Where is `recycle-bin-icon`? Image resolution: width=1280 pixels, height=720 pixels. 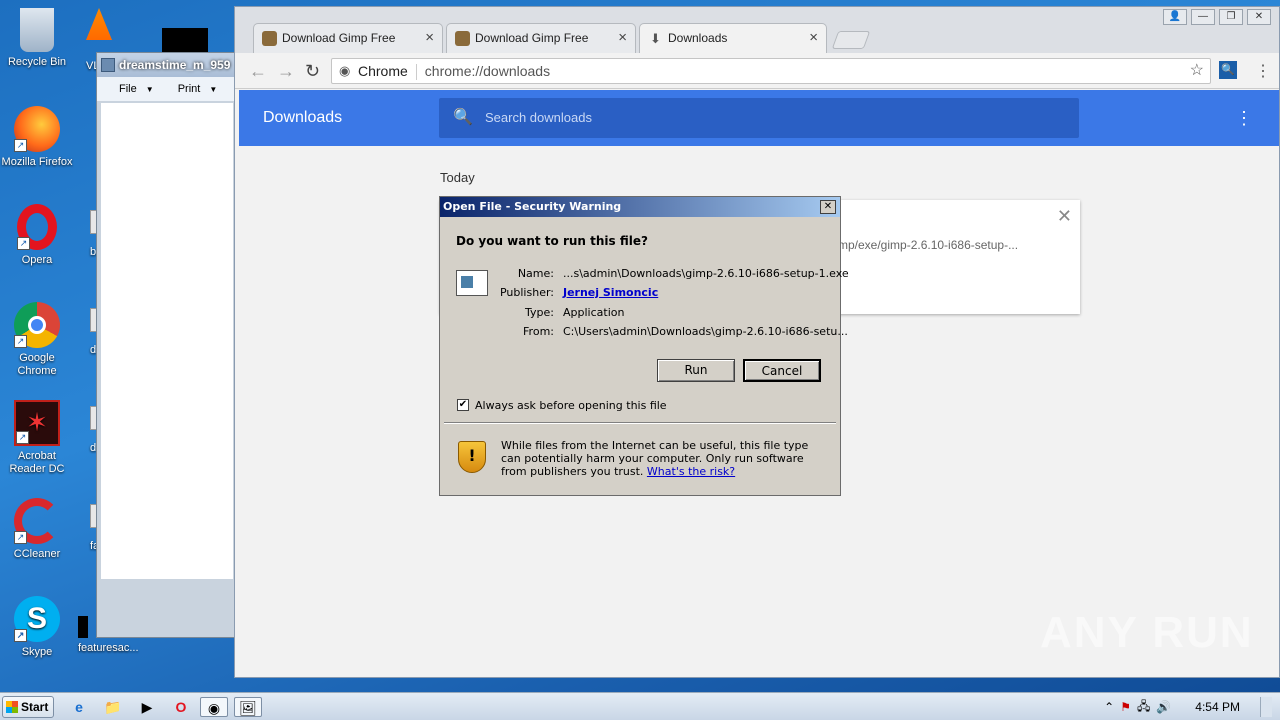 recycle-bin-icon is located at coordinates (37, 30).